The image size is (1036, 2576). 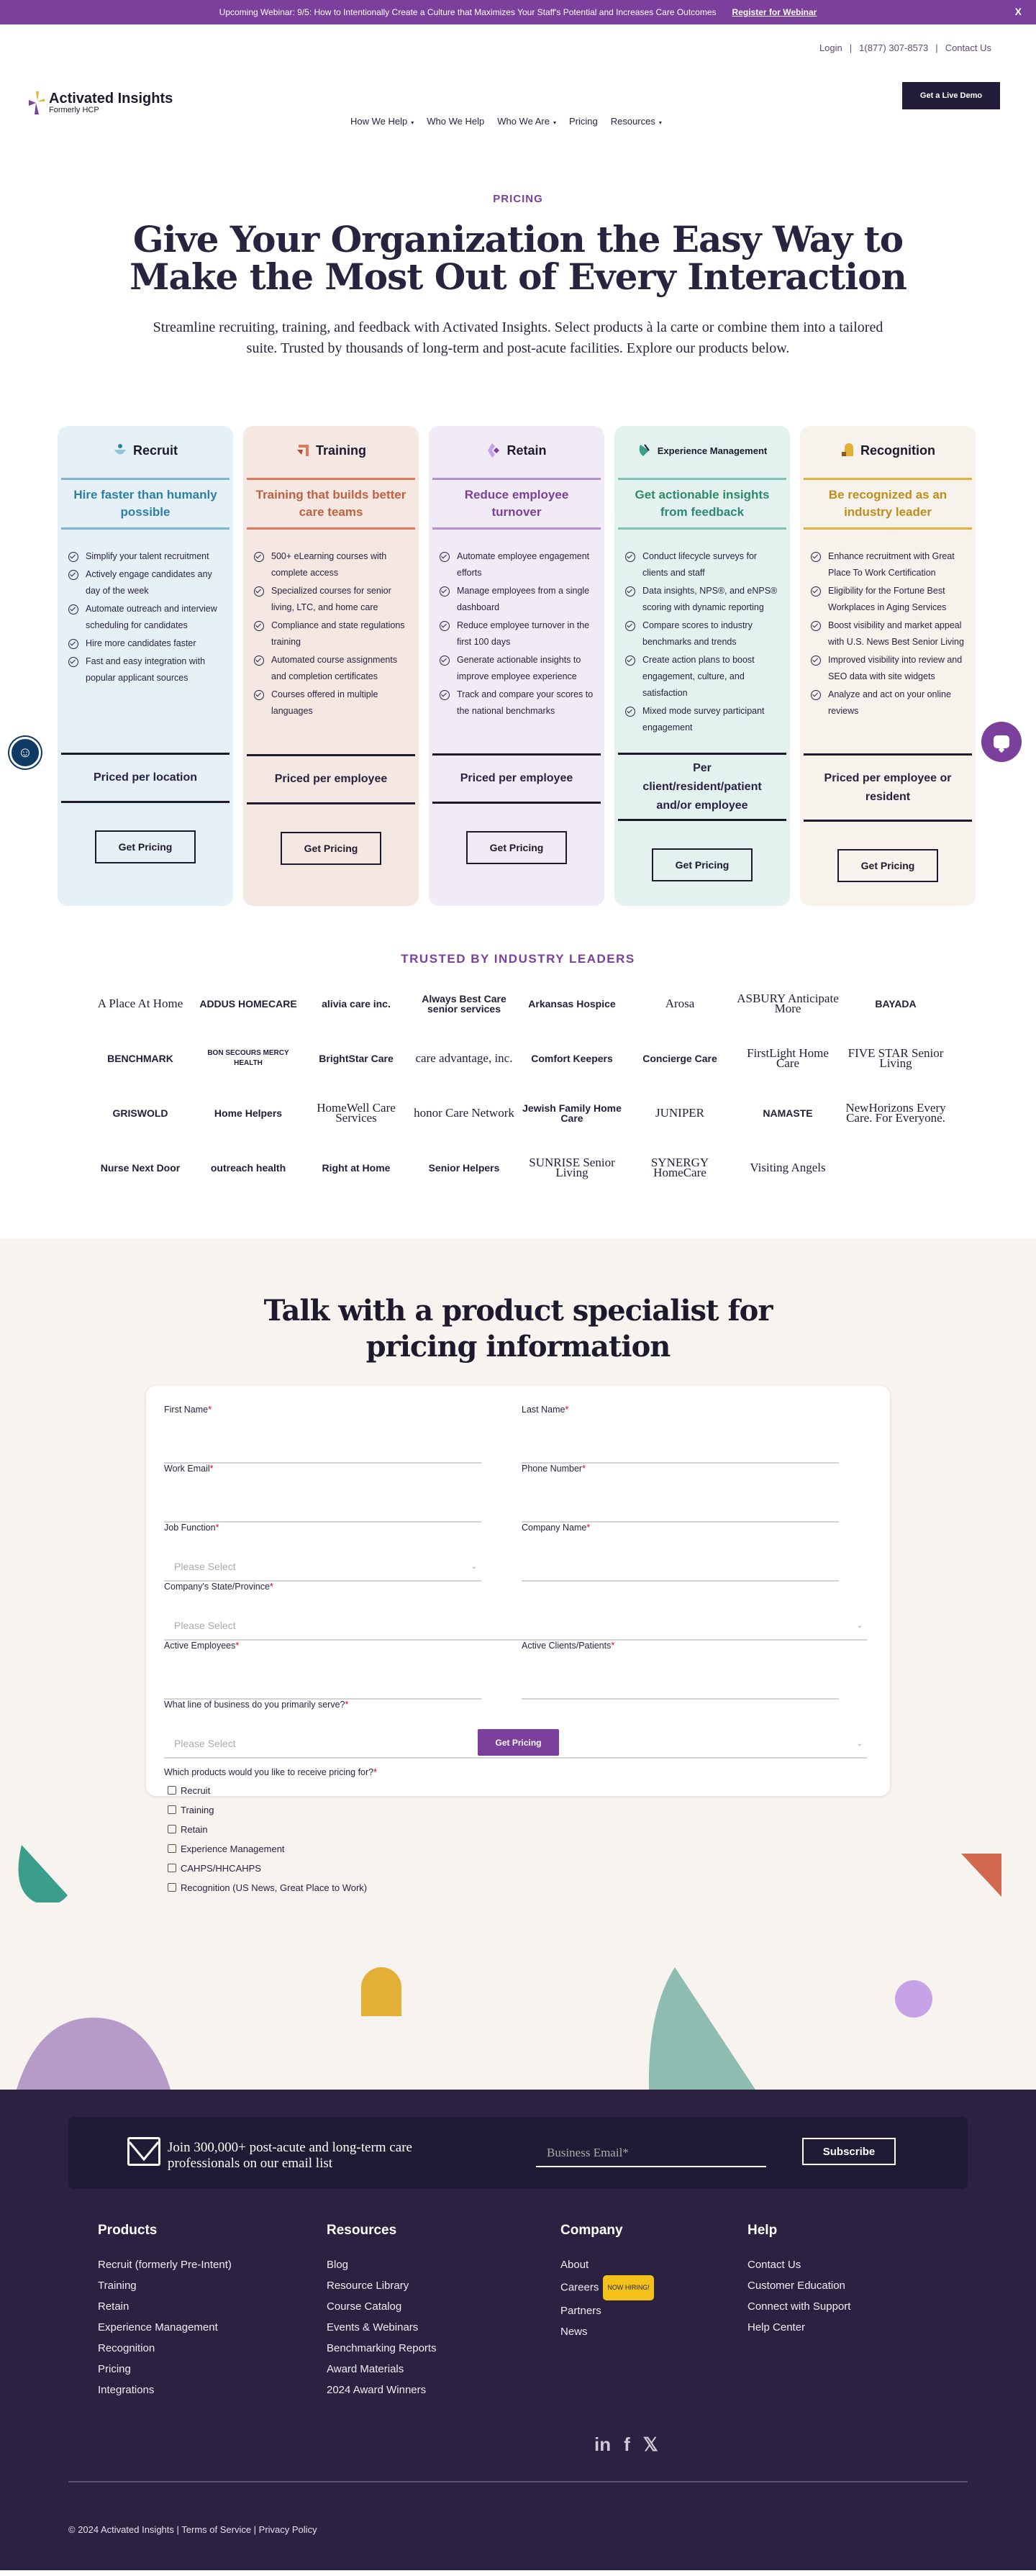 I want to click on footer-link: Integrations, so click(x=212, y=2390).